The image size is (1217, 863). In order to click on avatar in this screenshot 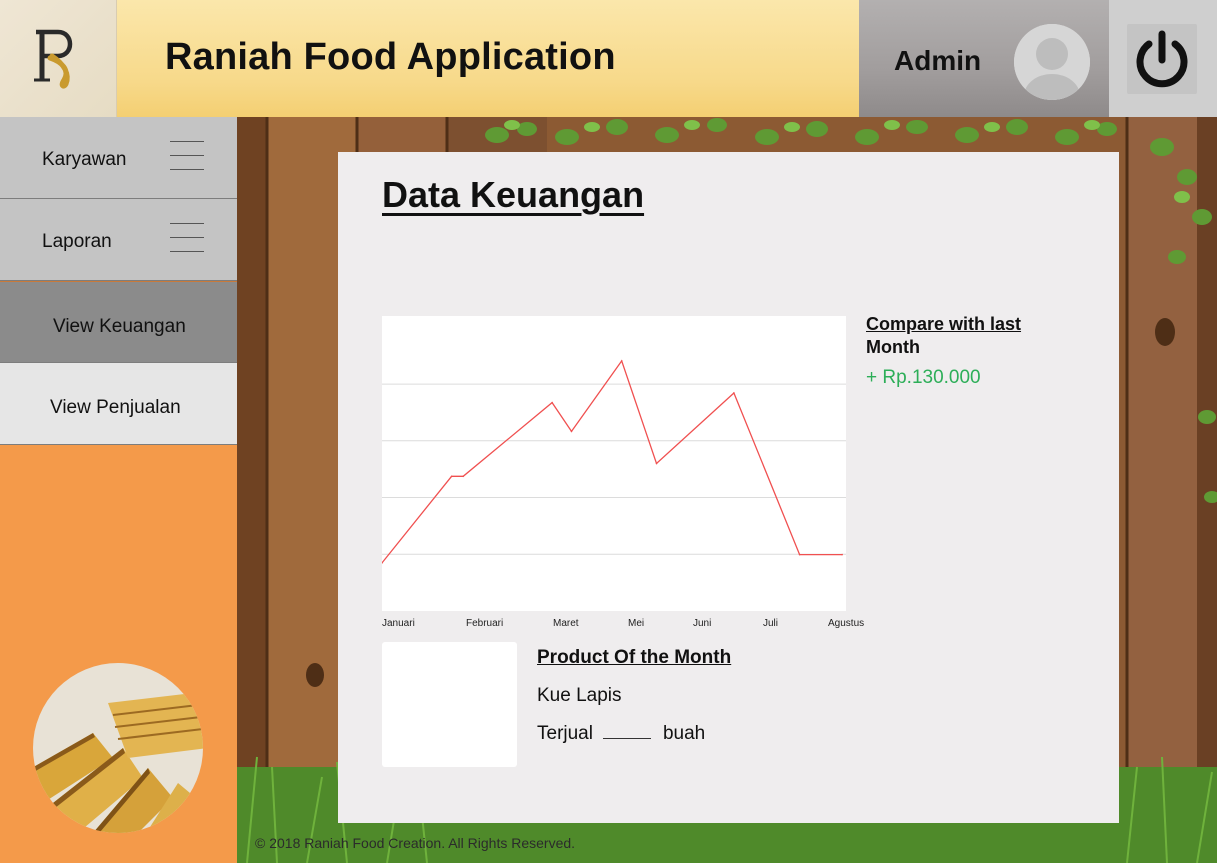, I will do `click(1052, 62)`.